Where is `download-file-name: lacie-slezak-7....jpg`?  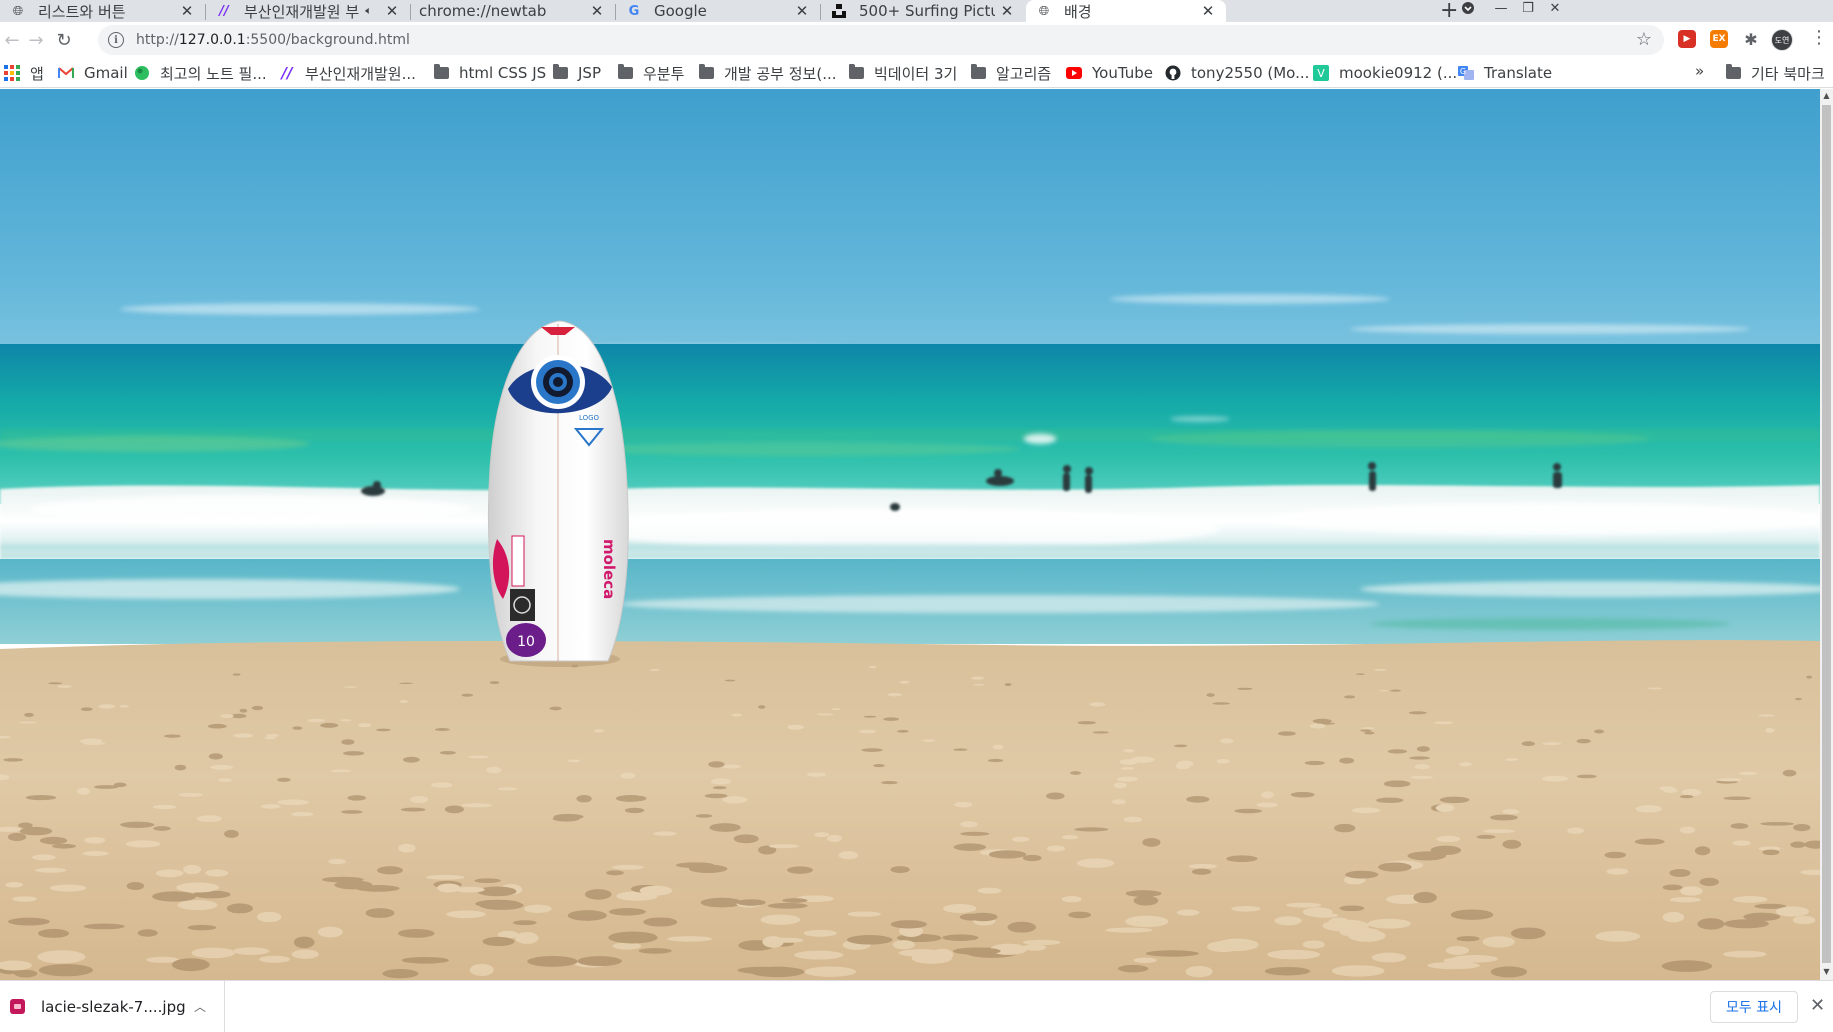 download-file-name: lacie-slezak-7....jpg is located at coordinates (113, 1006).